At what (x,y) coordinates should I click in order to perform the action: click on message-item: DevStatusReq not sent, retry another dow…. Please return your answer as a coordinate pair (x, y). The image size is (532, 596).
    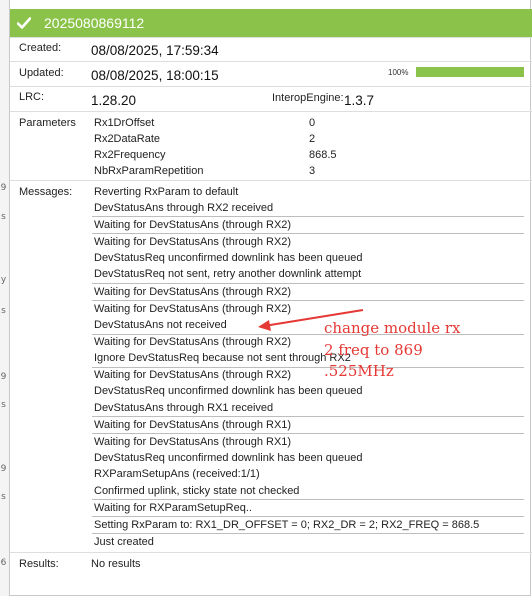
    Looking at the image, I should click on (228, 274).